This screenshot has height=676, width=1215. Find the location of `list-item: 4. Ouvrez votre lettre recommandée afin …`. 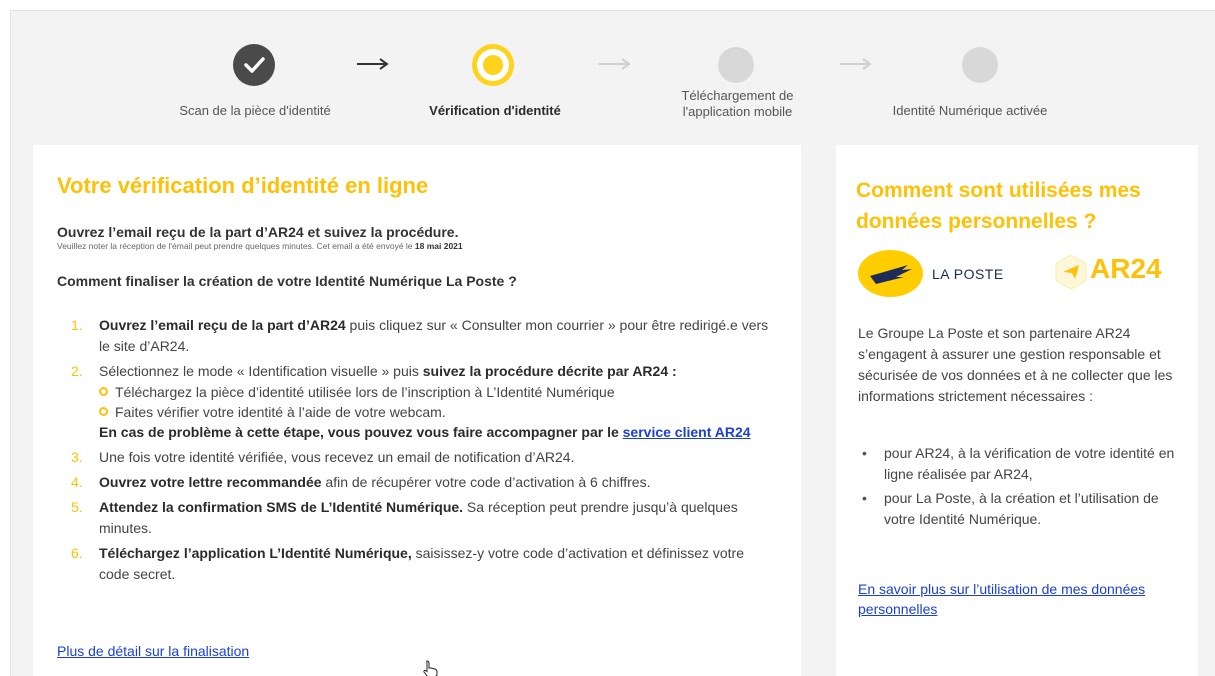

list-item: 4. Ouvrez votre lettre recommandée afin … is located at coordinates (361, 482).